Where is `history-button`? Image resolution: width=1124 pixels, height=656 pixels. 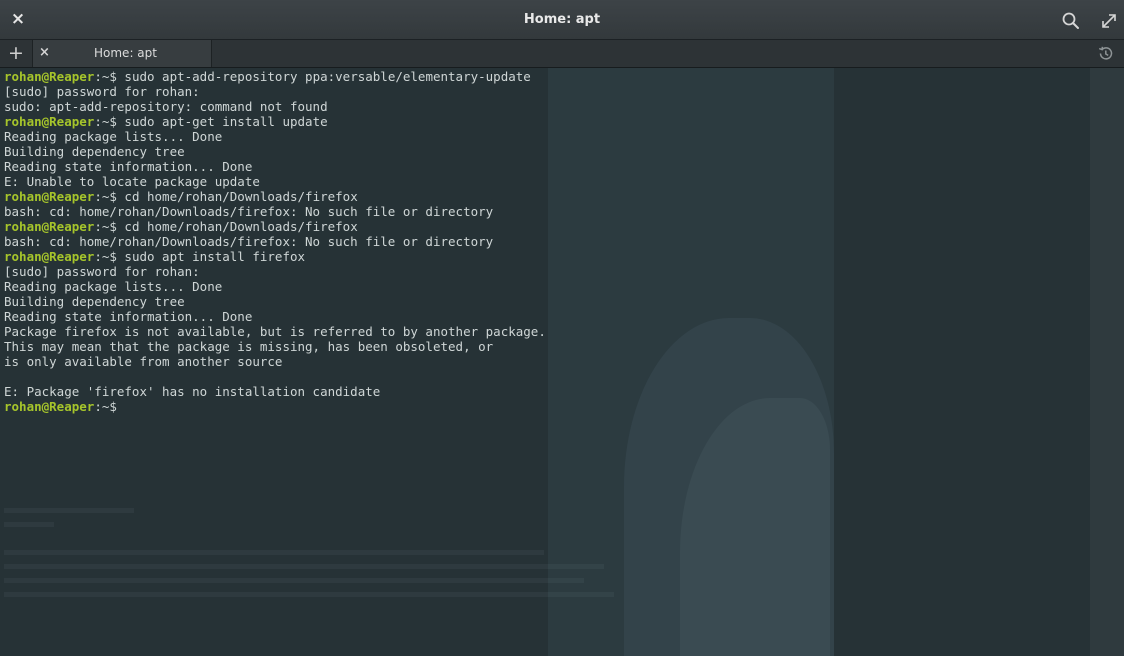 history-button is located at coordinates (1105, 53).